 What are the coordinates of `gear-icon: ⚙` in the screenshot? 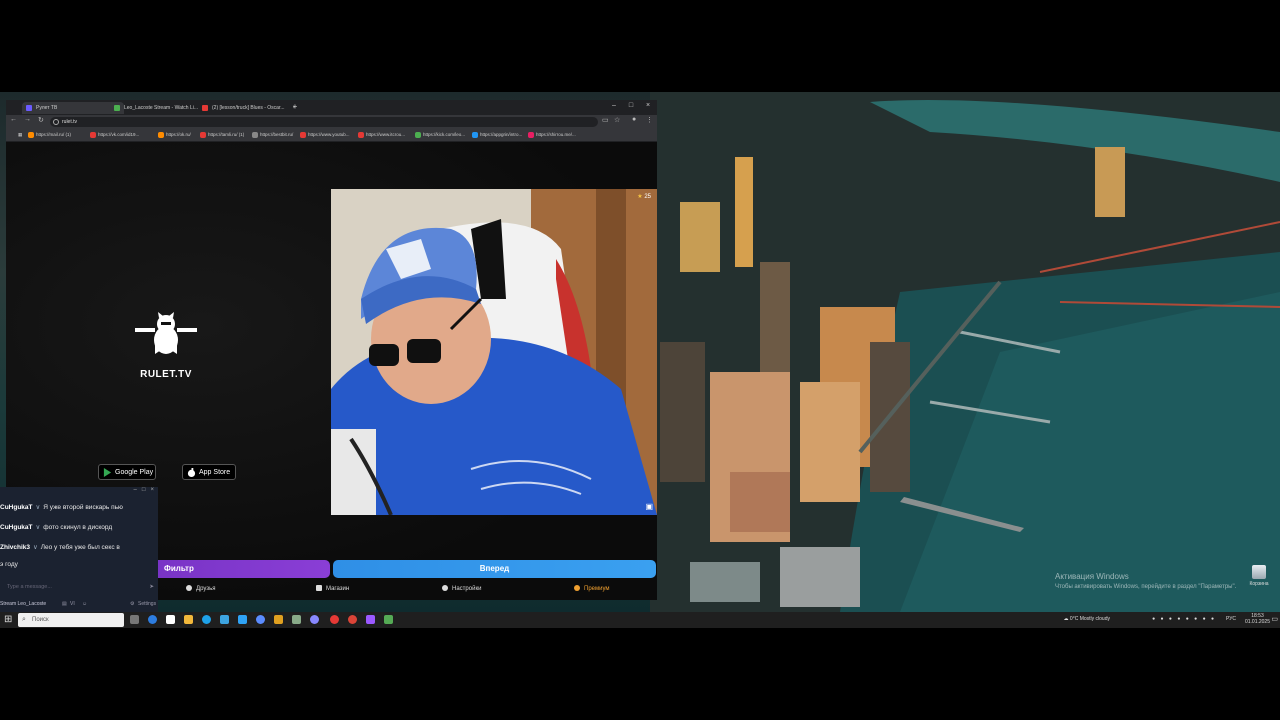 It's located at (132, 604).